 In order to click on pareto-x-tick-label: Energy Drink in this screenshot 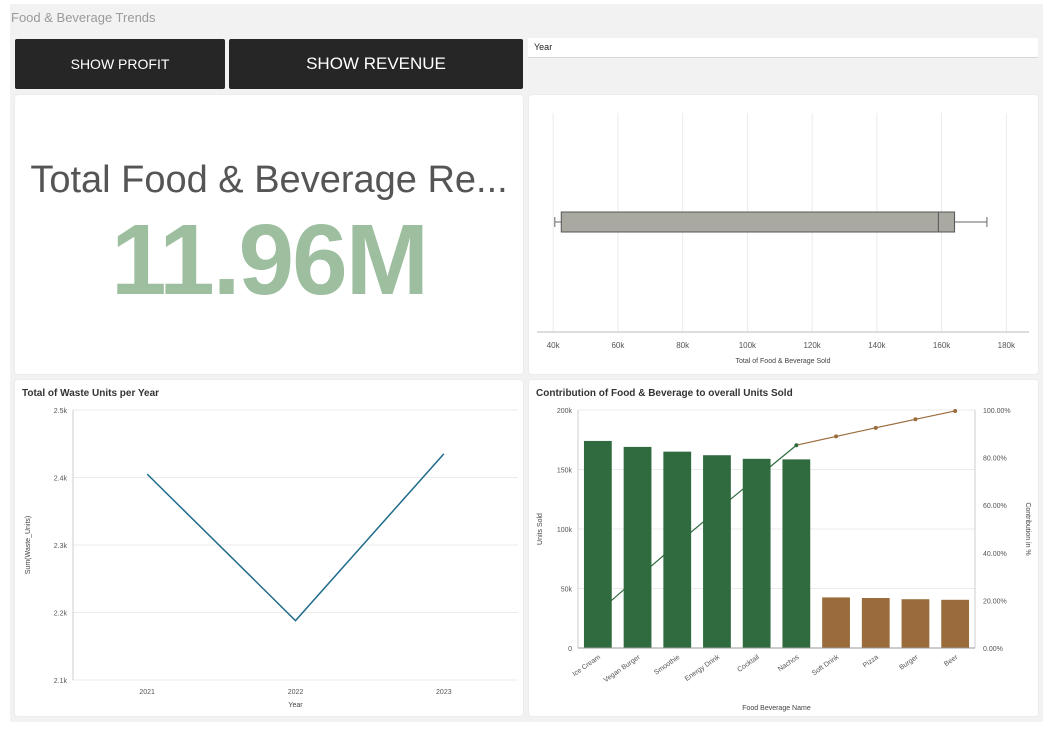, I will do `click(703, 668)`.